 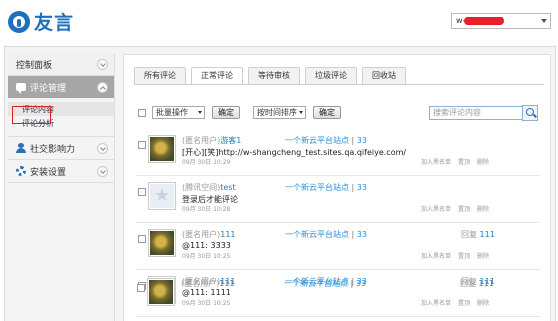 I want to click on sort-confirm-button: 确定, so click(x=327, y=112).